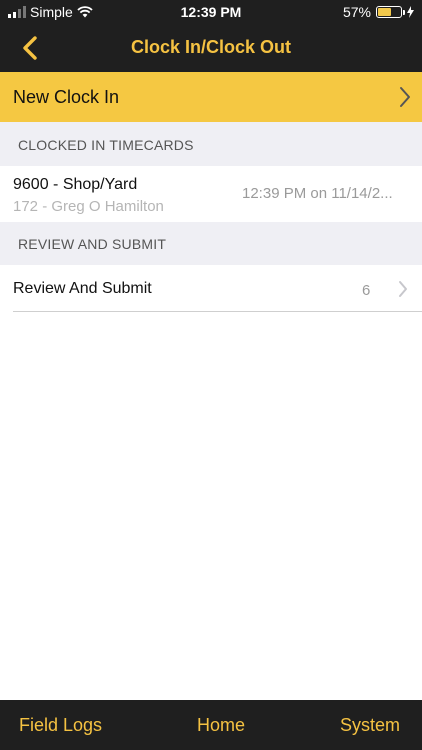 This screenshot has width=422, height=750. What do you see at coordinates (211, 243) in the screenshot?
I see `section-header-review: REVIEW AND SUBMIT` at bounding box center [211, 243].